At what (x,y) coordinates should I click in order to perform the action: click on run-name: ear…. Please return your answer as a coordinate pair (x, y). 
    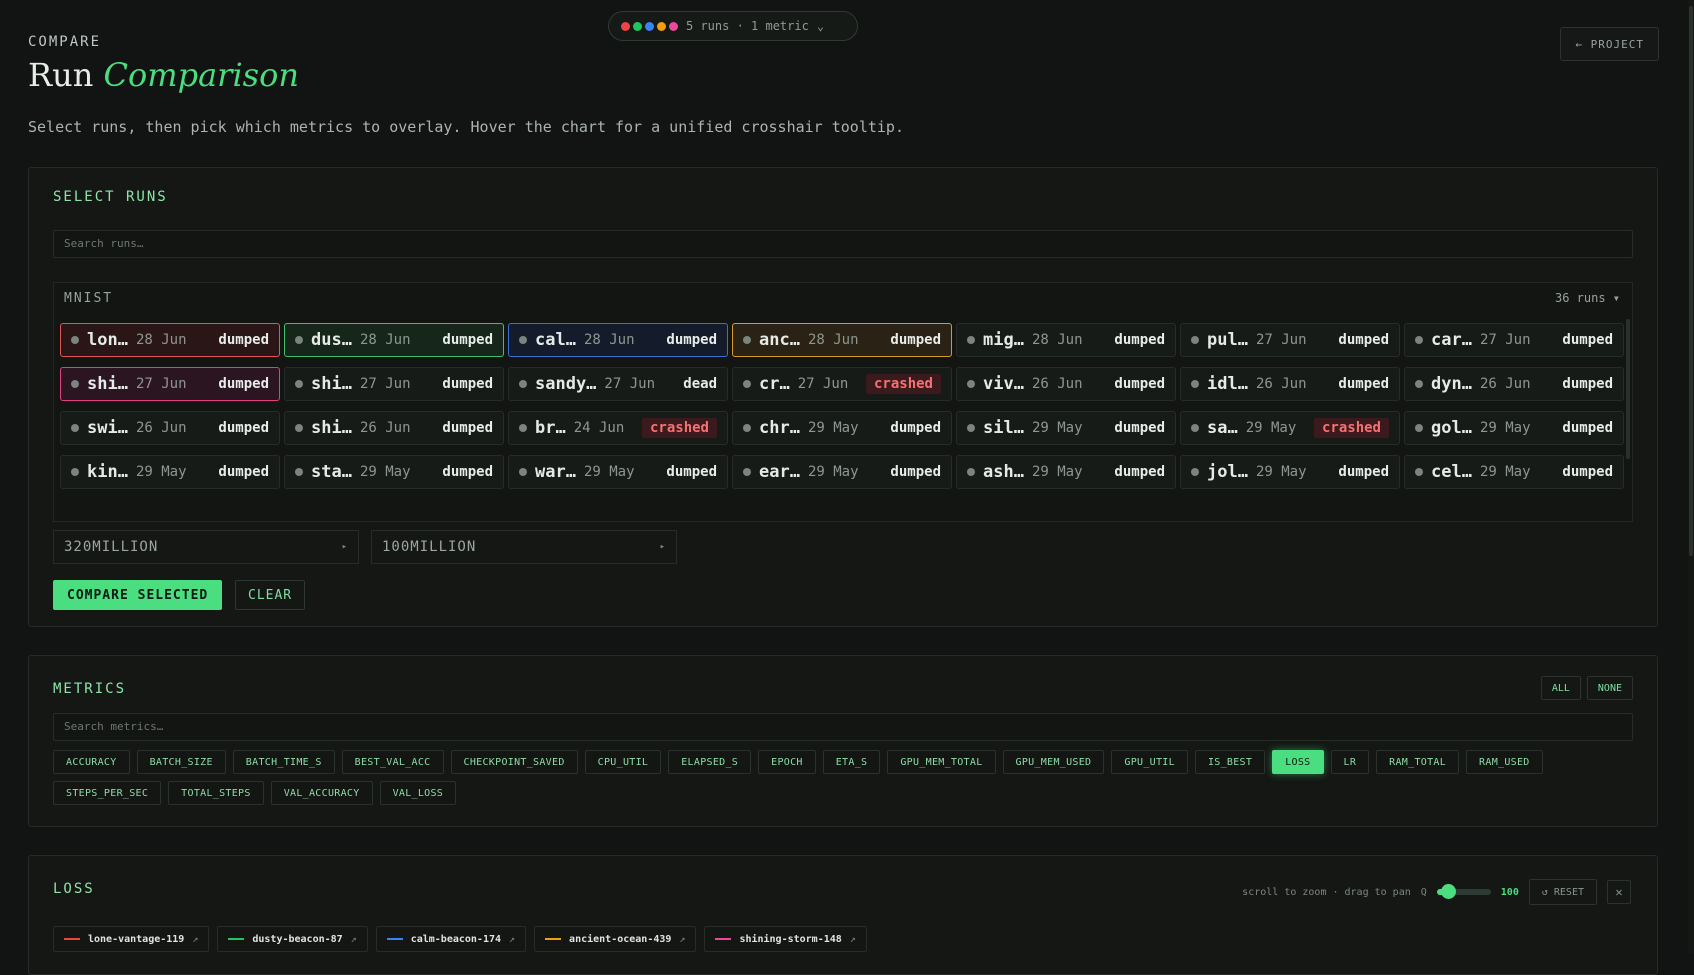
    Looking at the image, I should click on (779, 472).